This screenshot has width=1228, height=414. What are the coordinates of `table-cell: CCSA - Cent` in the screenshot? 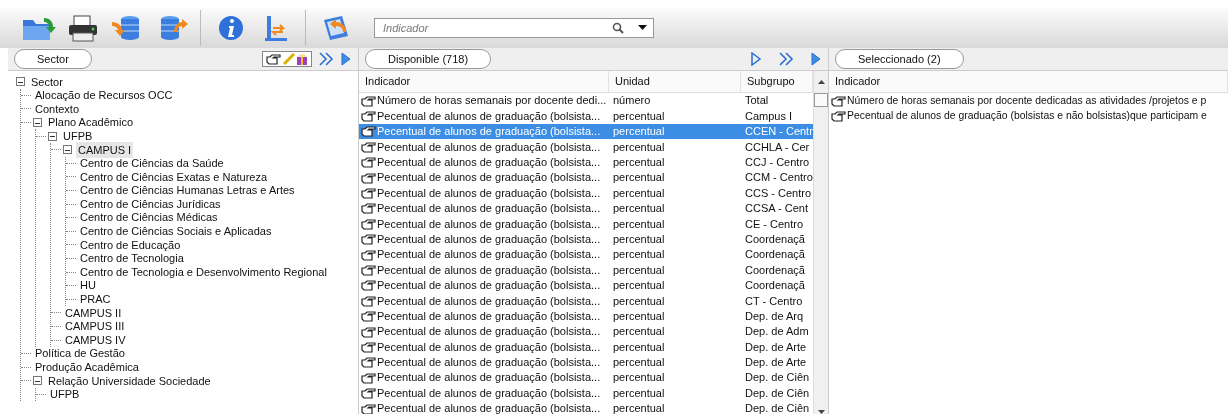 It's located at (777, 208).